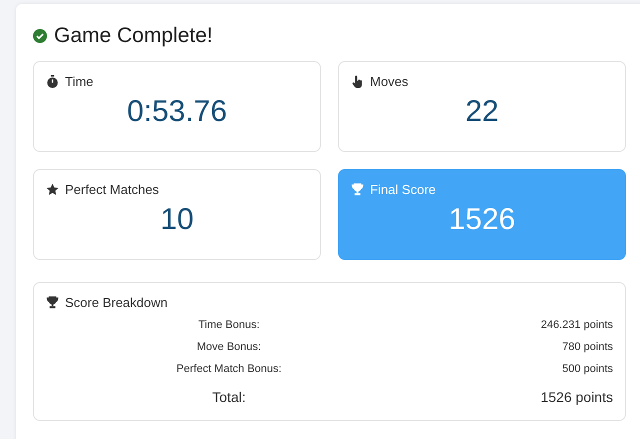 The image size is (640, 439). What do you see at coordinates (389, 81) in the screenshot?
I see `stat-label: Moves` at bounding box center [389, 81].